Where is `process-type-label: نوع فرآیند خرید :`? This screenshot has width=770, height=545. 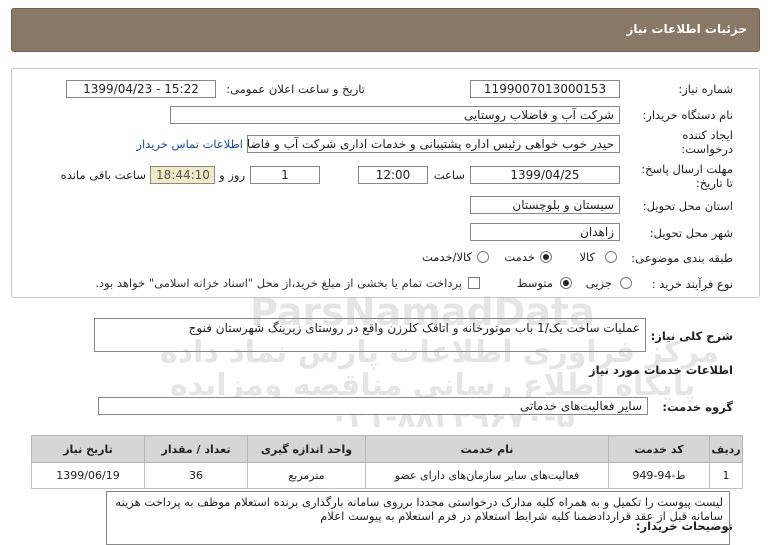 process-type-label: نوع فرآیند خرید : is located at coordinates (692, 284).